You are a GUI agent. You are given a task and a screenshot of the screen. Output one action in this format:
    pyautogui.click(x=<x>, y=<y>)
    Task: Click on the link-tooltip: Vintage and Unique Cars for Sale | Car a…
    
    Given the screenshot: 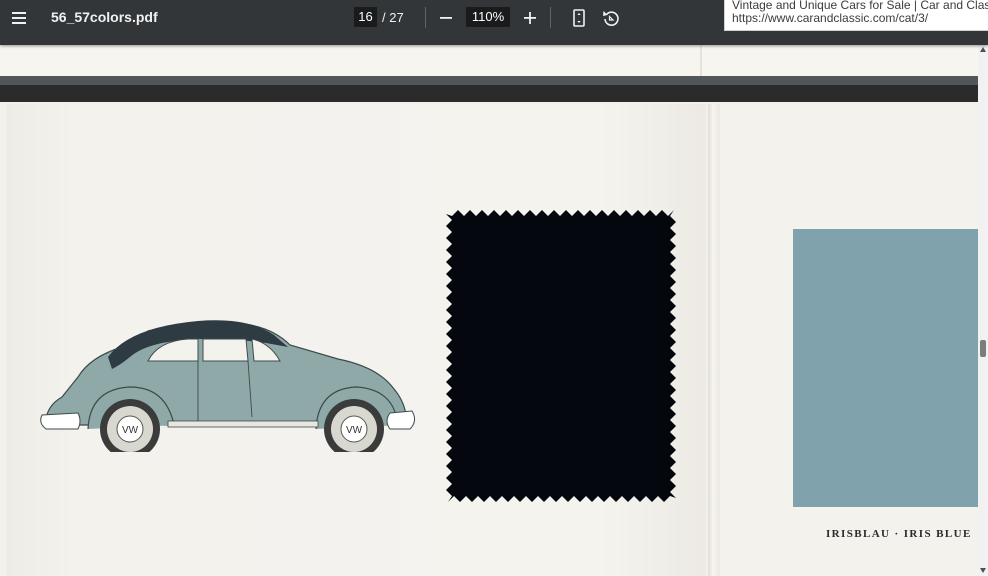 What is the action you would take?
    pyautogui.click(x=856, y=15)
    